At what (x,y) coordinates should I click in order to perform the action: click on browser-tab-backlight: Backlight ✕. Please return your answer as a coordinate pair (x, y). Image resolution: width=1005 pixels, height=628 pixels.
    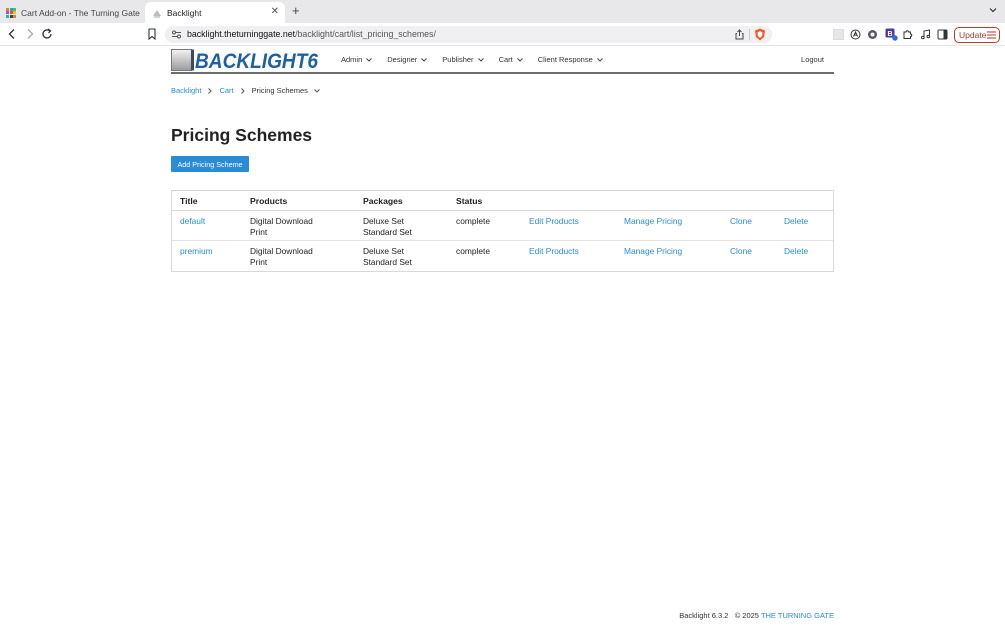
    Looking at the image, I should click on (215, 12).